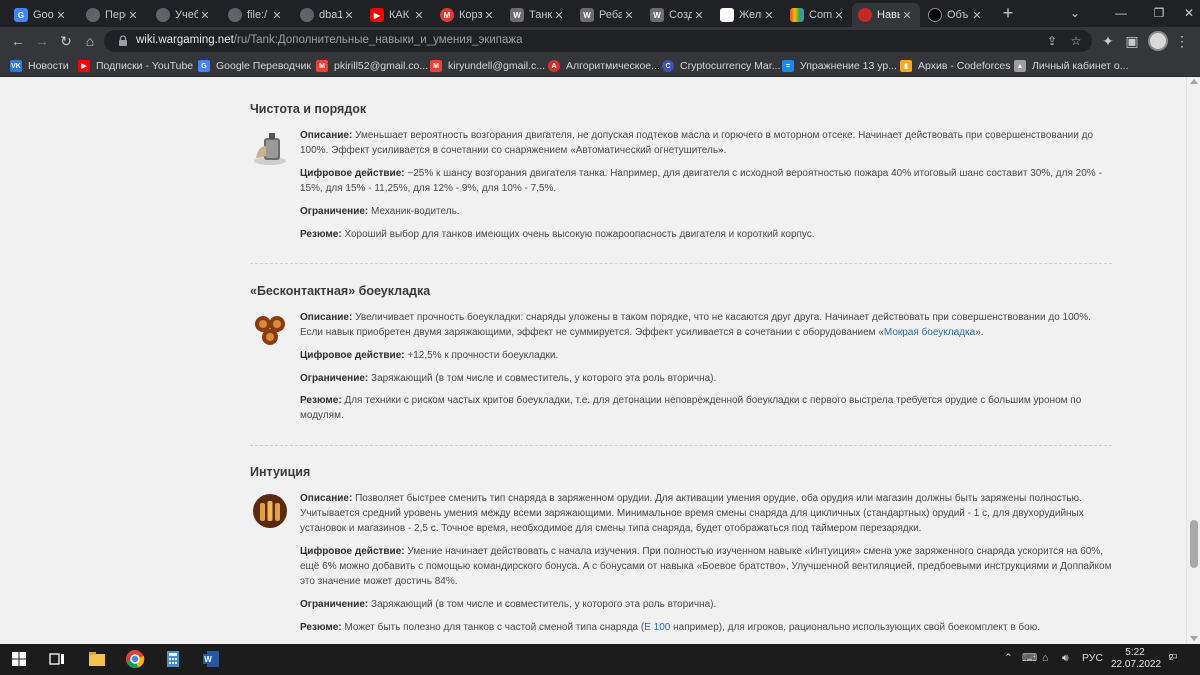 The image size is (1200, 675). Describe the element at coordinates (1045, 658) in the screenshot. I see `network-icon: ⌂` at that location.